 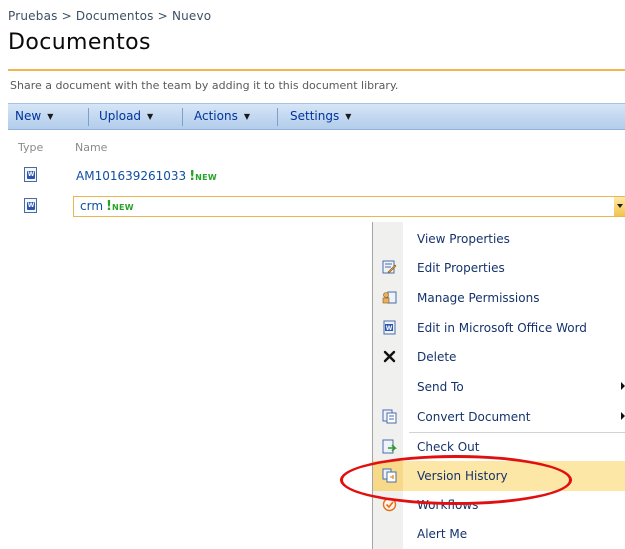 I want to click on breadcrumb-link-documentos: Documentos, so click(x=115, y=16).